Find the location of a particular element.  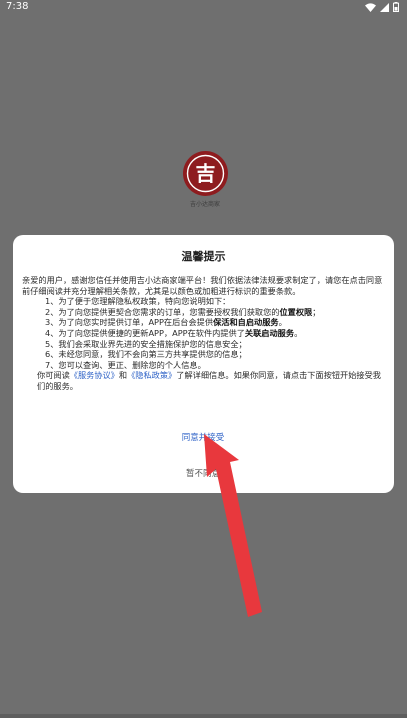

status-icons is located at coordinates (382, 7).